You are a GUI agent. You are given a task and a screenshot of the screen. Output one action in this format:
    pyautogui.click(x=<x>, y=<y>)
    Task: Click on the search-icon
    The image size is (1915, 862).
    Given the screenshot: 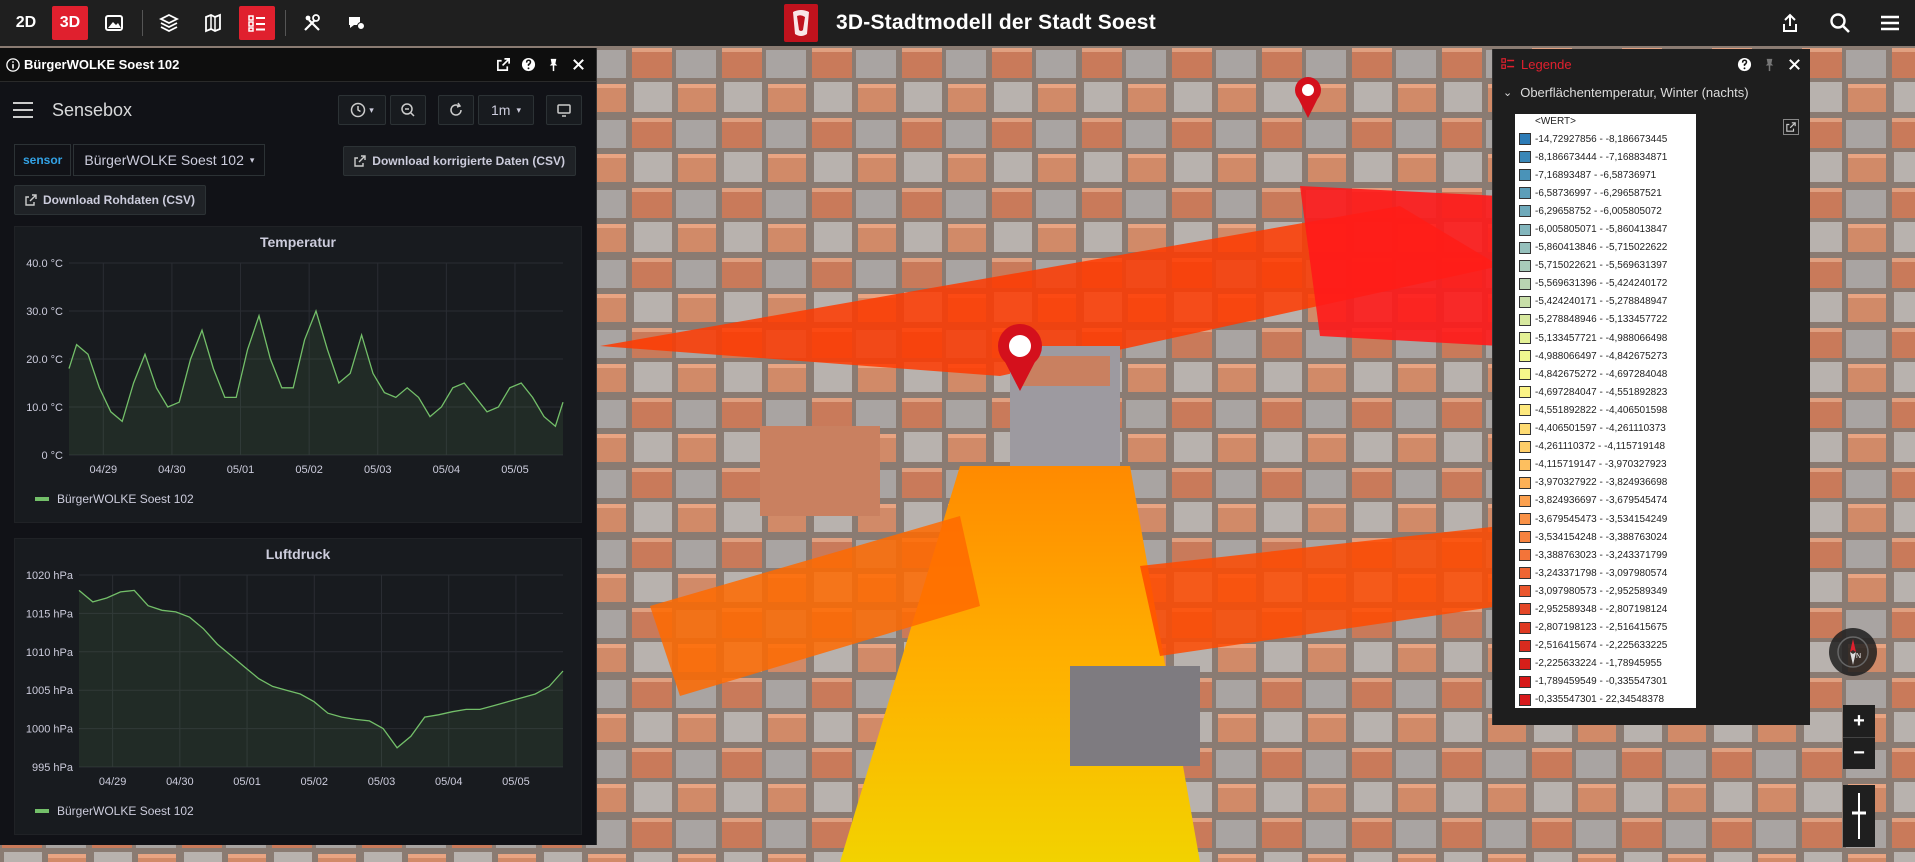 What is the action you would take?
    pyautogui.click(x=1840, y=23)
    